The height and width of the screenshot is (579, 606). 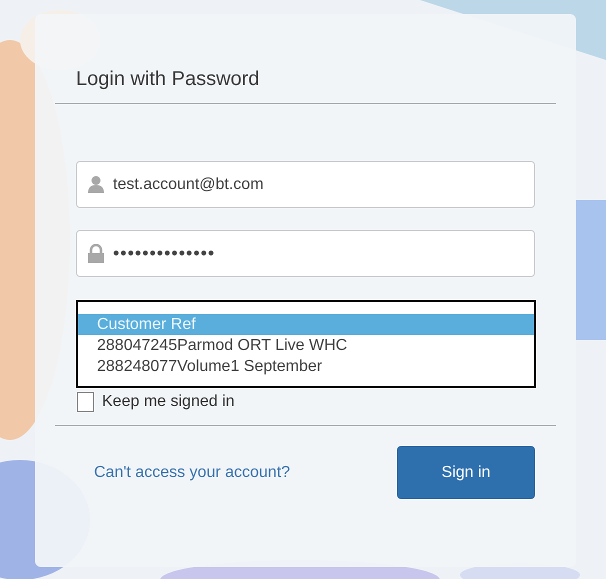 I want to click on lock-icon, so click(x=96, y=253).